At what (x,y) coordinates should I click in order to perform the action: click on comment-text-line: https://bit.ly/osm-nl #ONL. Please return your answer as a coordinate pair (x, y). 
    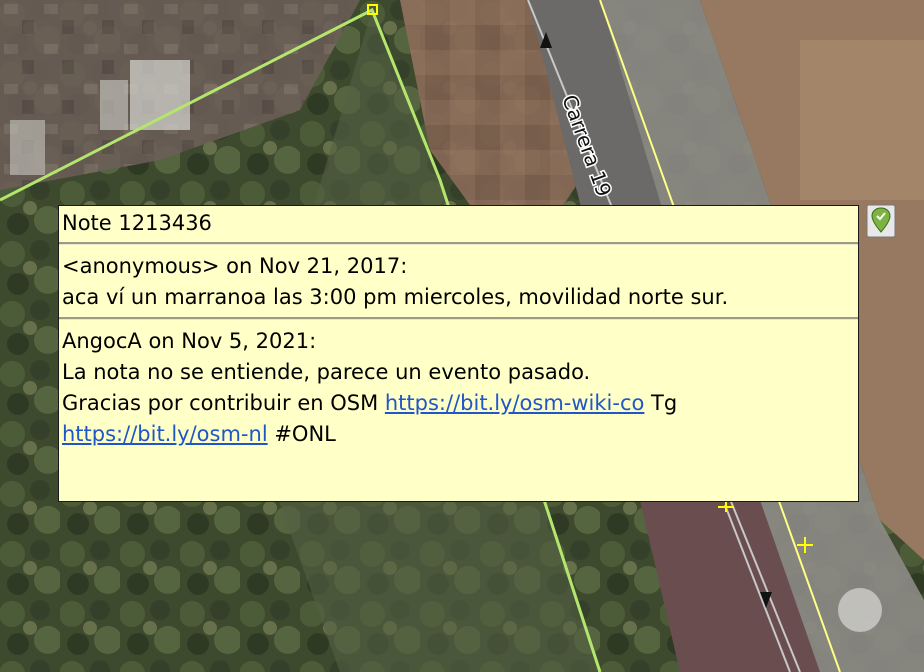
    Looking at the image, I should click on (458, 434).